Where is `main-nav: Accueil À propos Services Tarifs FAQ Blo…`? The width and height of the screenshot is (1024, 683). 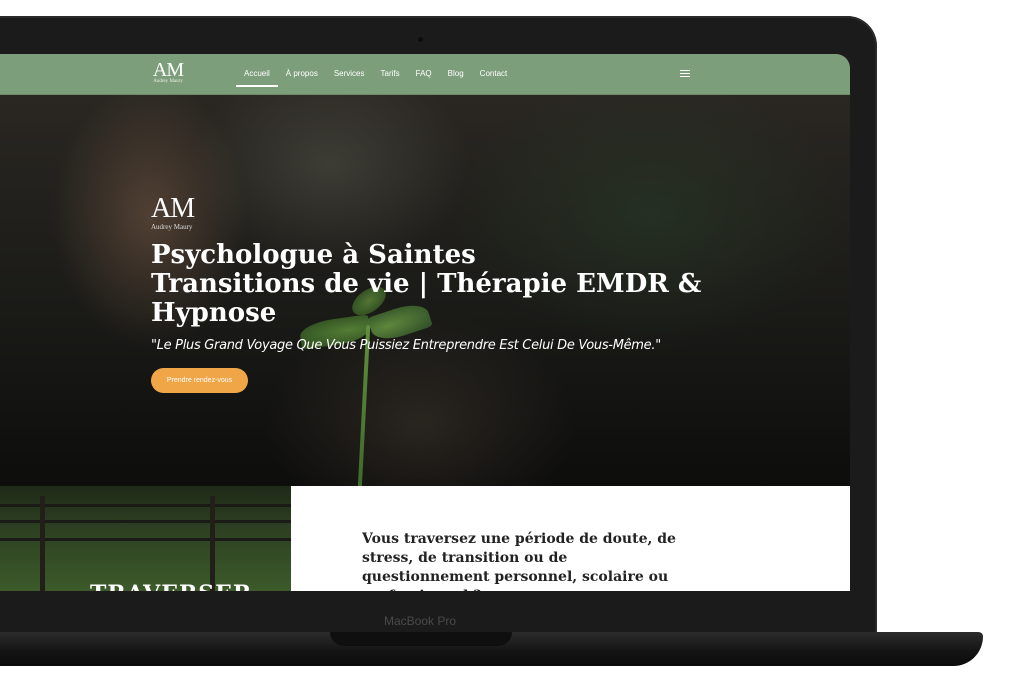 main-nav: Accueil À propos Services Tarifs FAQ Blo… is located at coordinates (375, 74).